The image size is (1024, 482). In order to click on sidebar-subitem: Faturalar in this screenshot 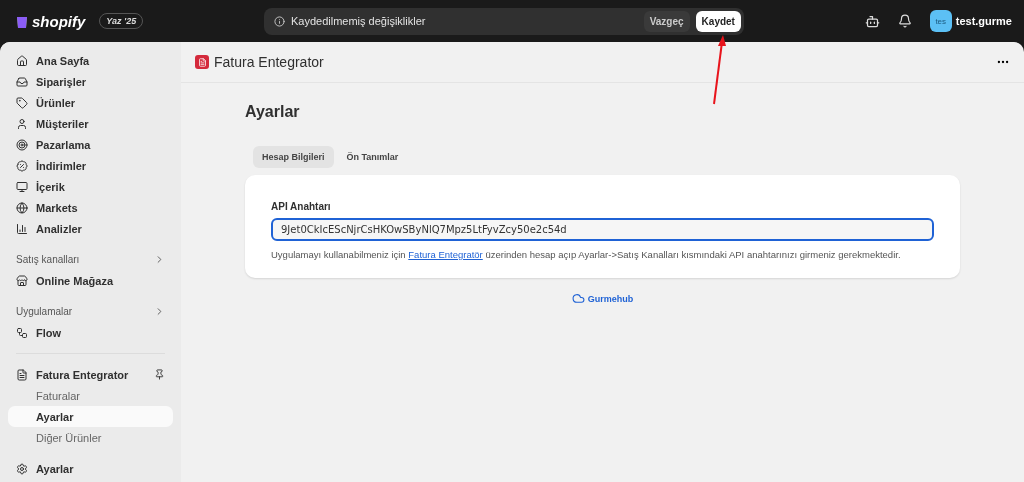, I will do `click(90, 395)`.